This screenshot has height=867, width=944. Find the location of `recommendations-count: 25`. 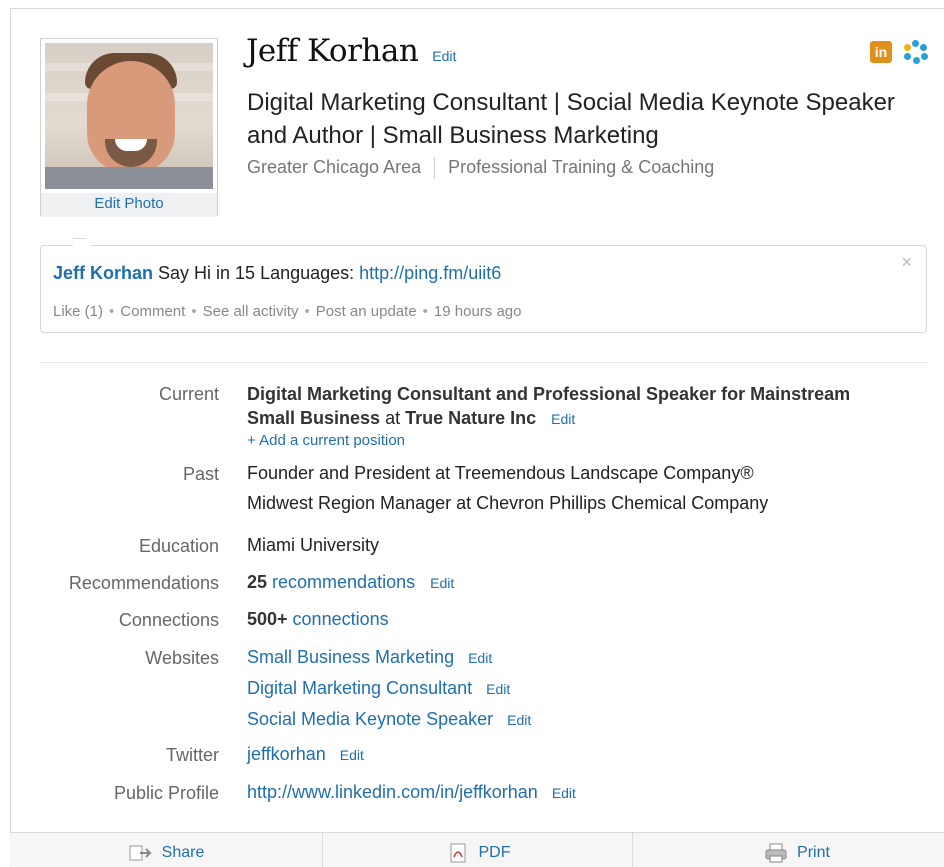

recommendations-count: 25 is located at coordinates (257, 582).